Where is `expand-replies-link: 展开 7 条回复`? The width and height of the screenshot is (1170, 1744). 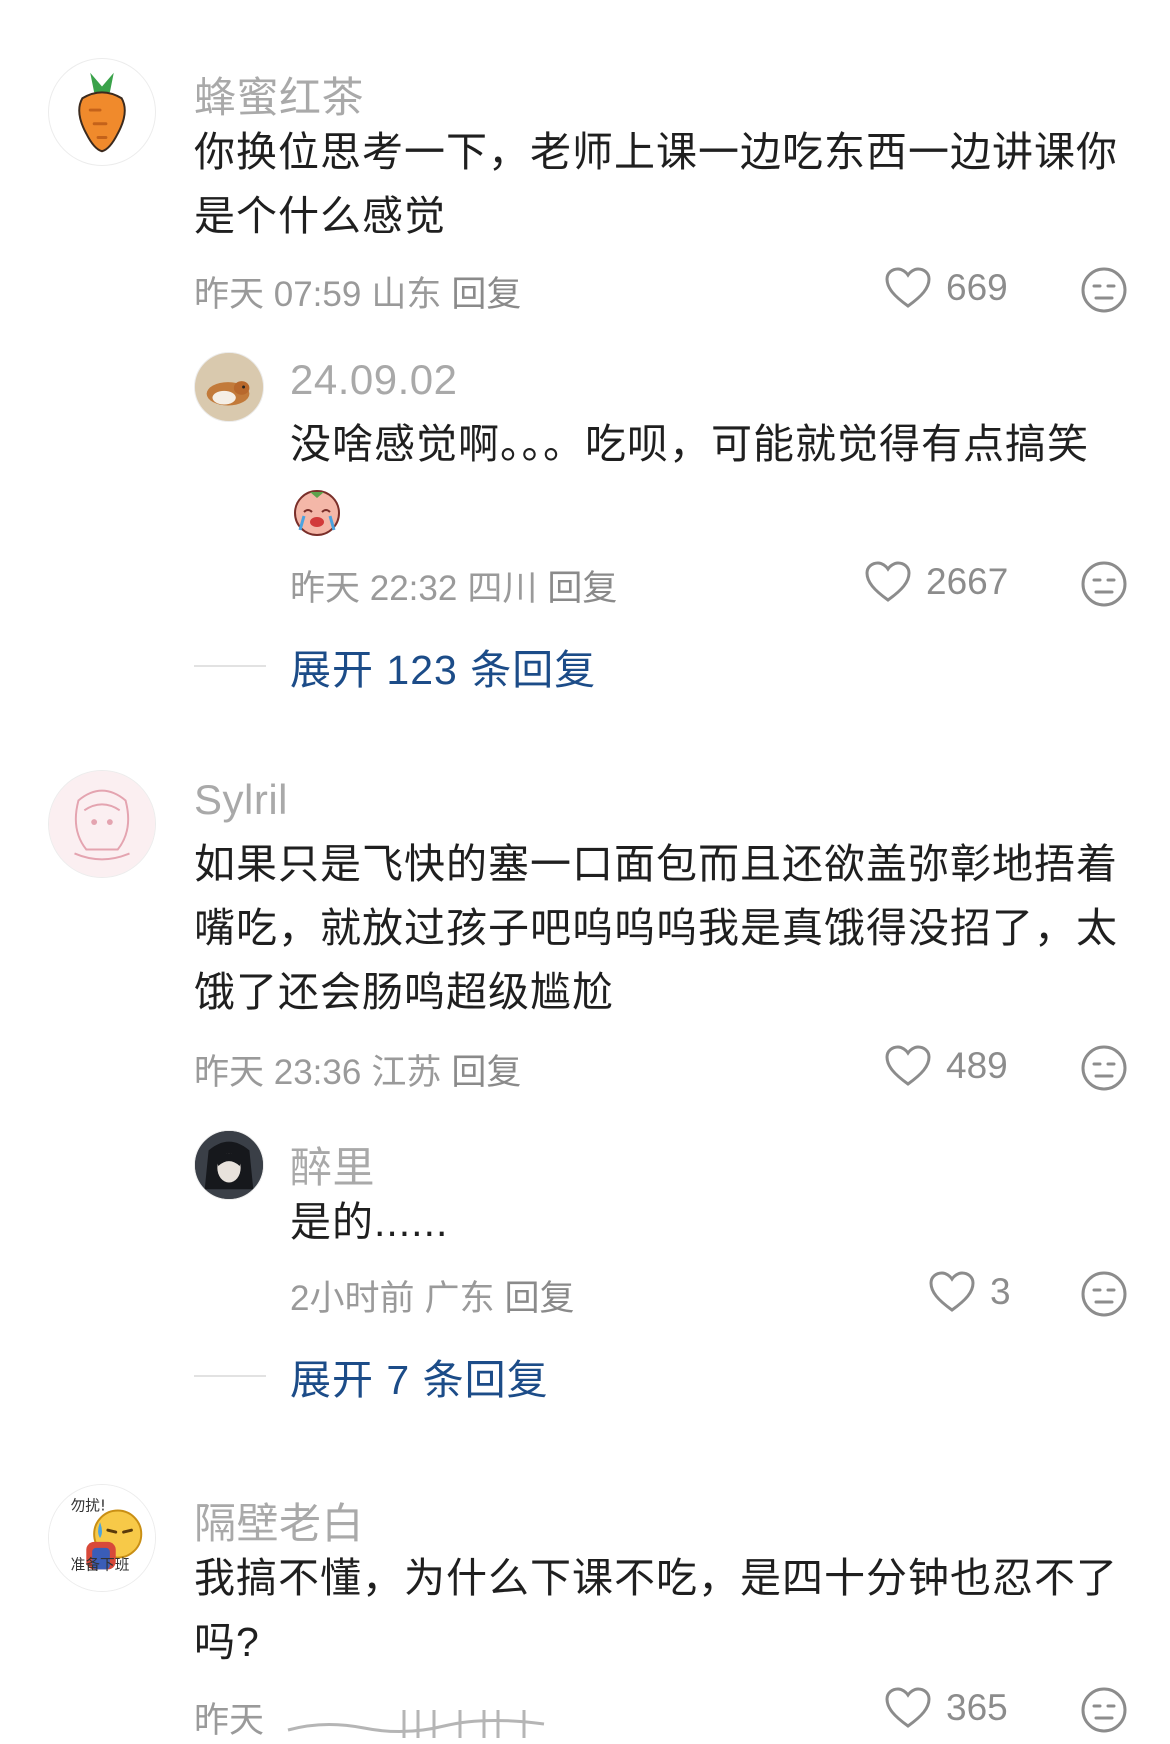 expand-replies-link: 展开 7 条回复 is located at coordinates (371, 1376).